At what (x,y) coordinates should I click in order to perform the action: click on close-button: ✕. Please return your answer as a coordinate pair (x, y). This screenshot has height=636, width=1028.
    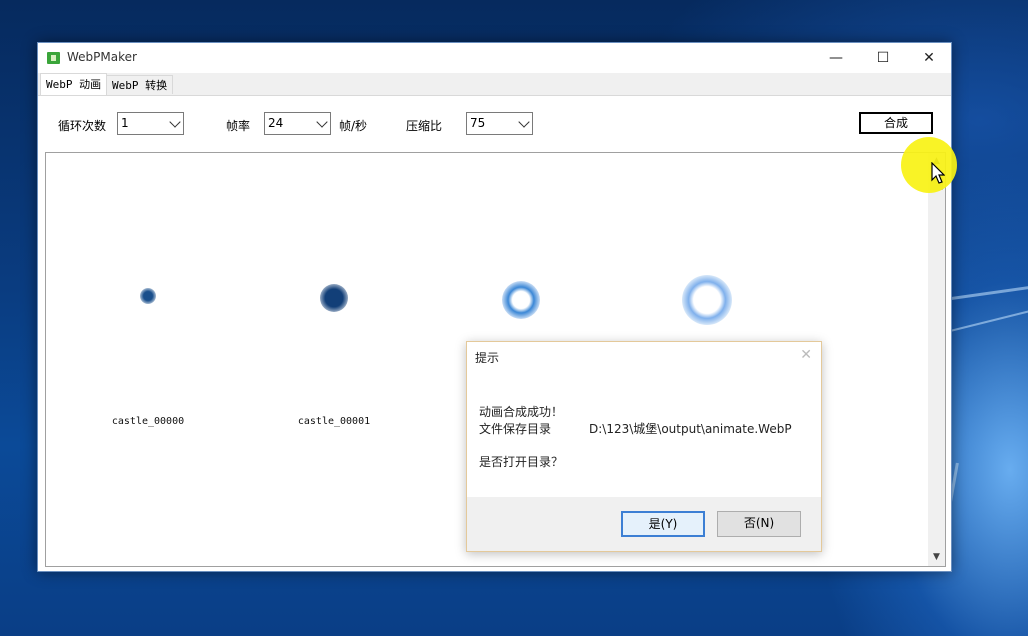
    Looking at the image, I should click on (929, 58).